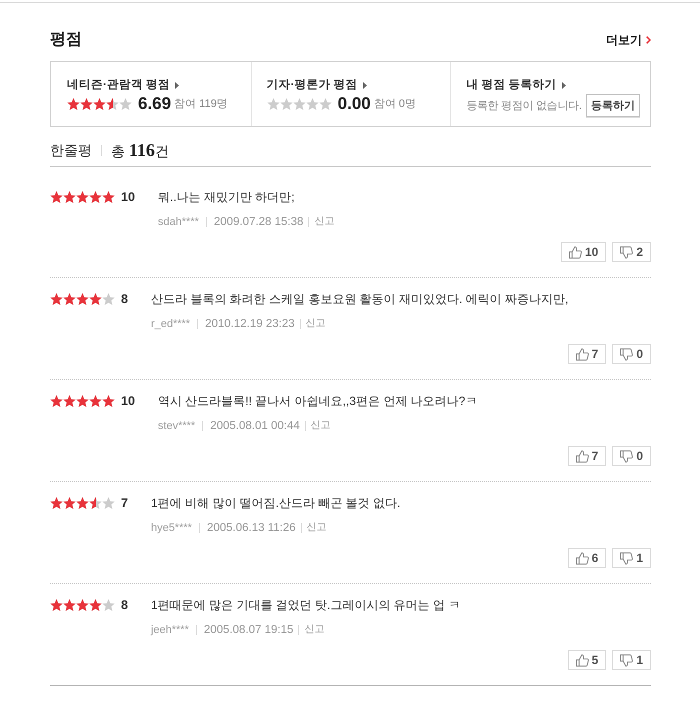  What do you see at coordinates (628, 40) in the screenshot?
I see `more-link: 더보기` at bounding box center [628, 40].